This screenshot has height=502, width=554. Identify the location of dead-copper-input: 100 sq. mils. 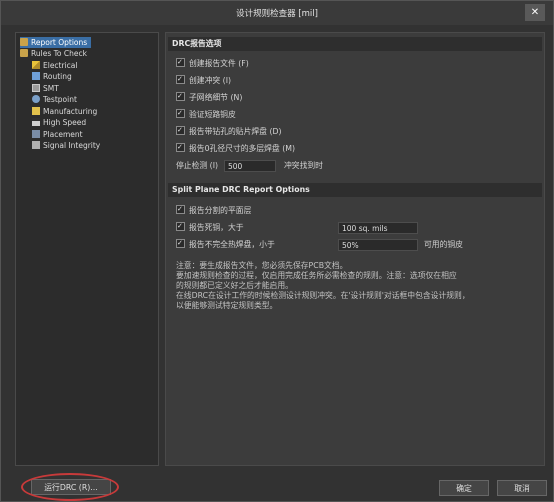
(378, 228).